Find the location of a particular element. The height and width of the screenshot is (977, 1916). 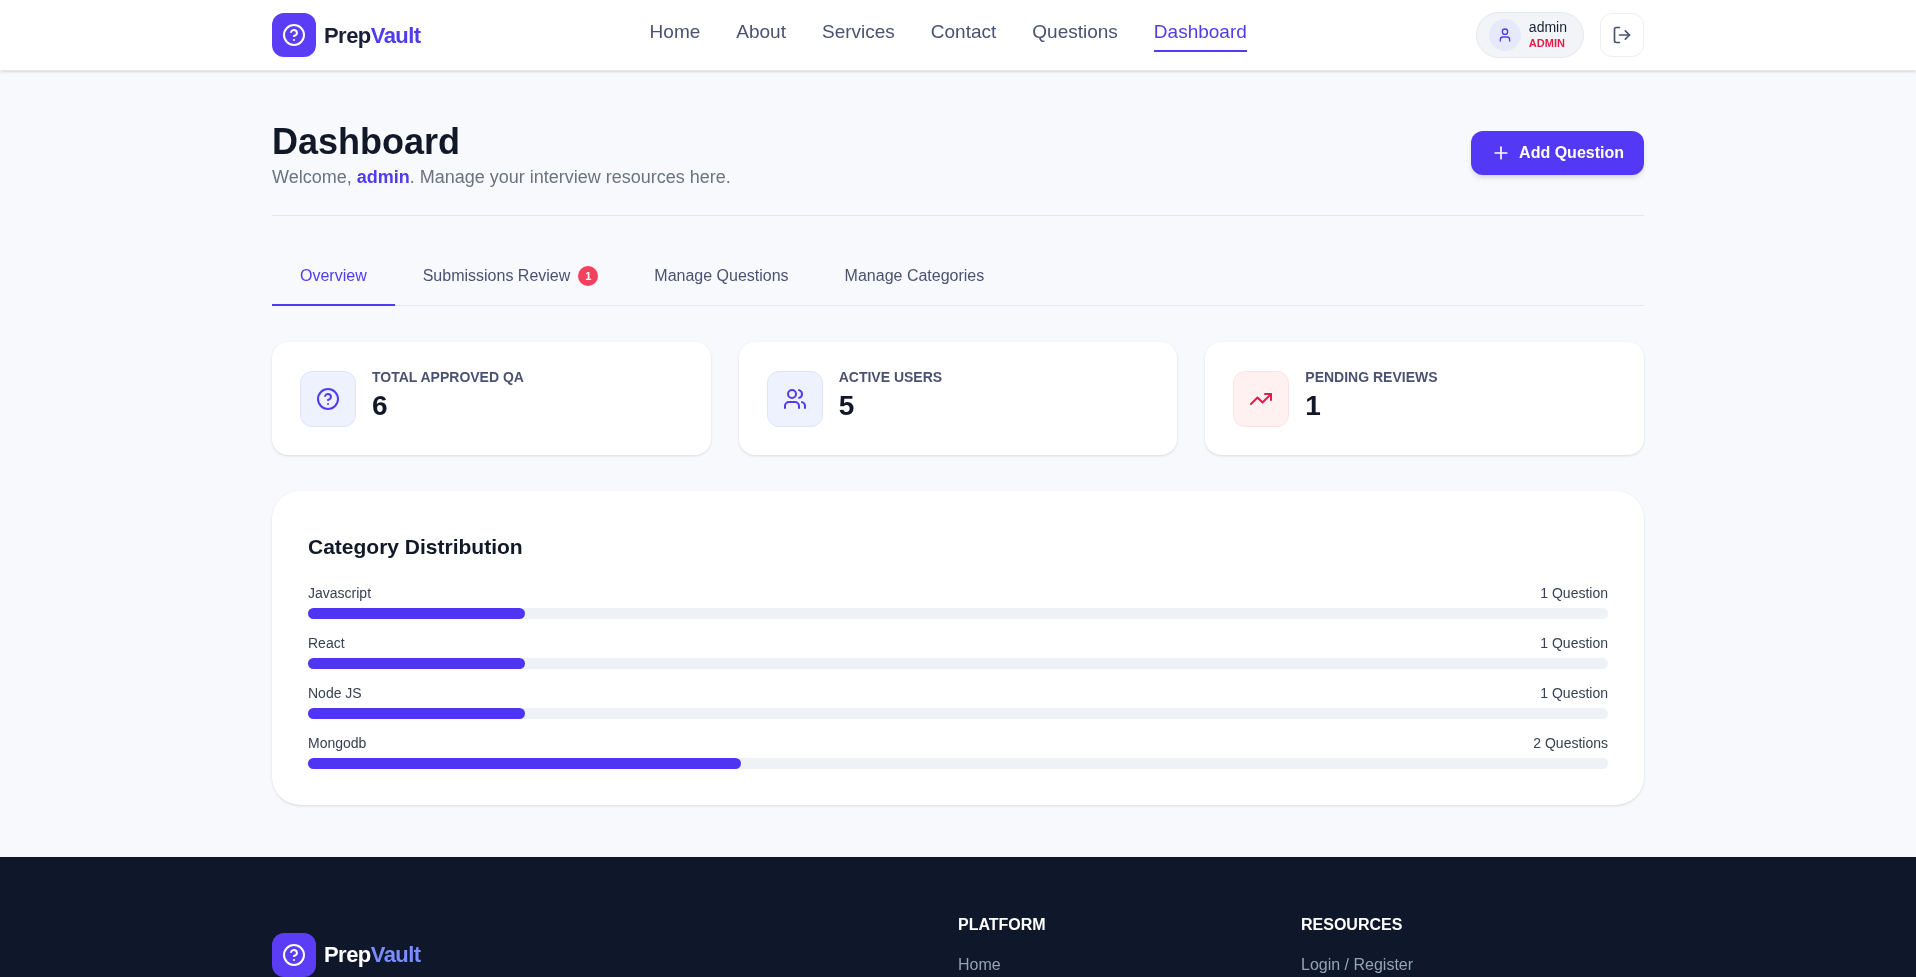

tab: Overview is located at coordinates (333, 277).